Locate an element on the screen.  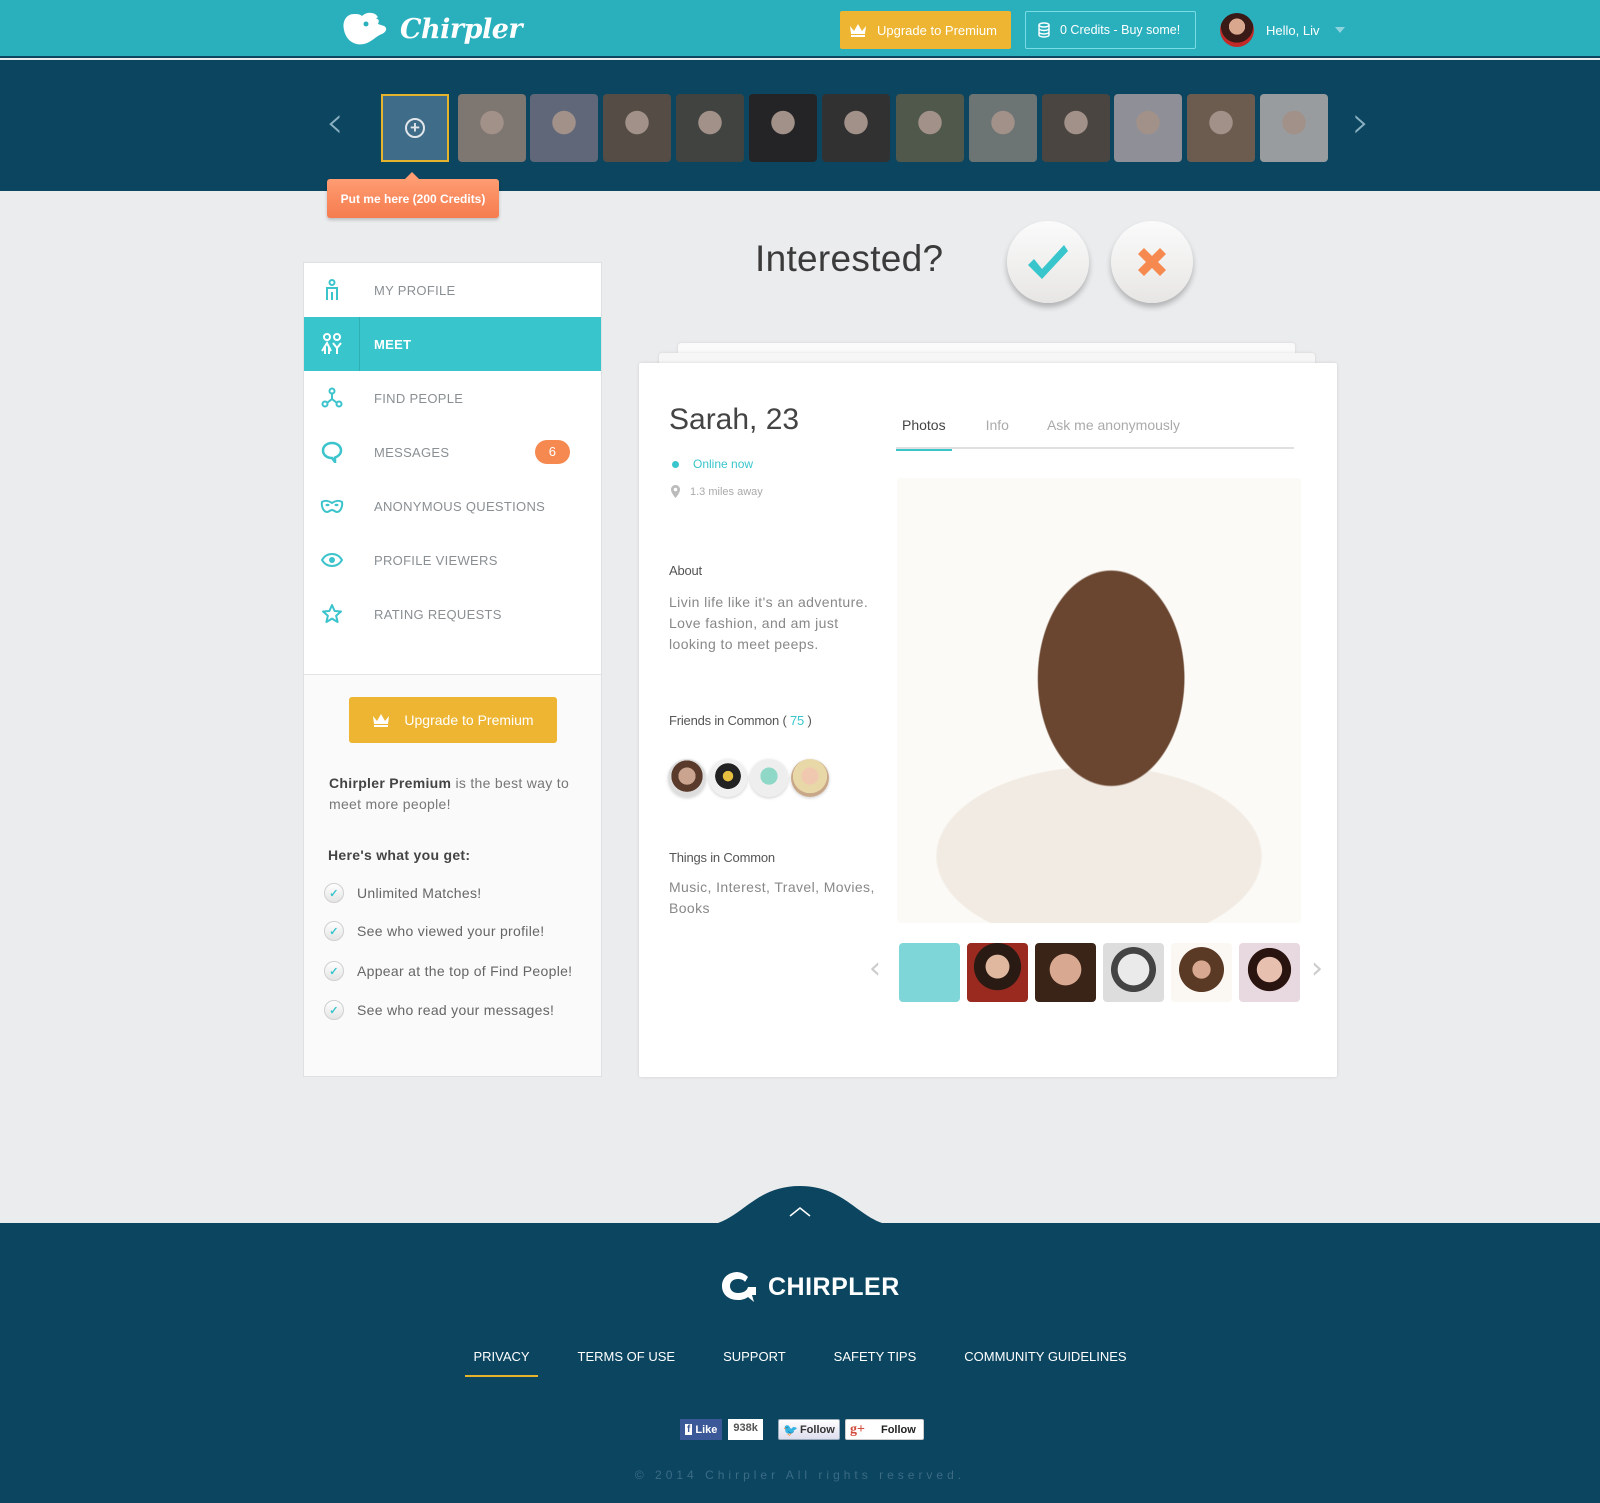
facebook-like-button: f Like 938k is located at coordinates (721, 1429).